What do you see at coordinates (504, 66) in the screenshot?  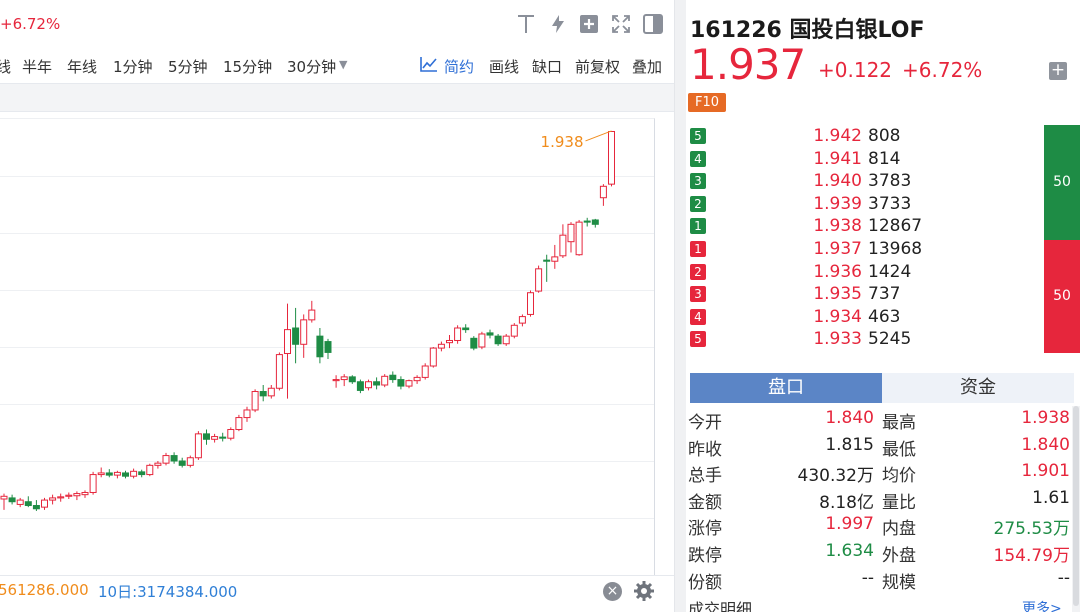 I see `draw-line-button: 画线` at bounding box center [504, 66].